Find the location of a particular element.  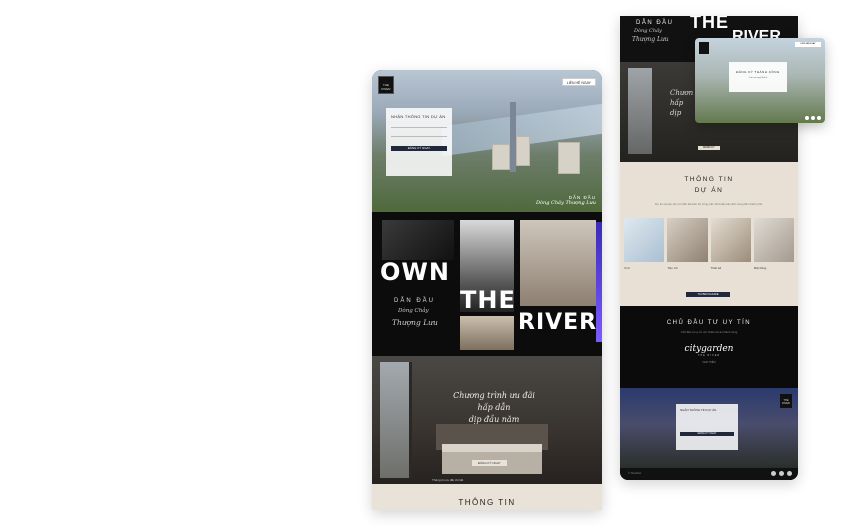

own-subtitle-1: DẪN ĐẦU is located at coordinates (415, 301).